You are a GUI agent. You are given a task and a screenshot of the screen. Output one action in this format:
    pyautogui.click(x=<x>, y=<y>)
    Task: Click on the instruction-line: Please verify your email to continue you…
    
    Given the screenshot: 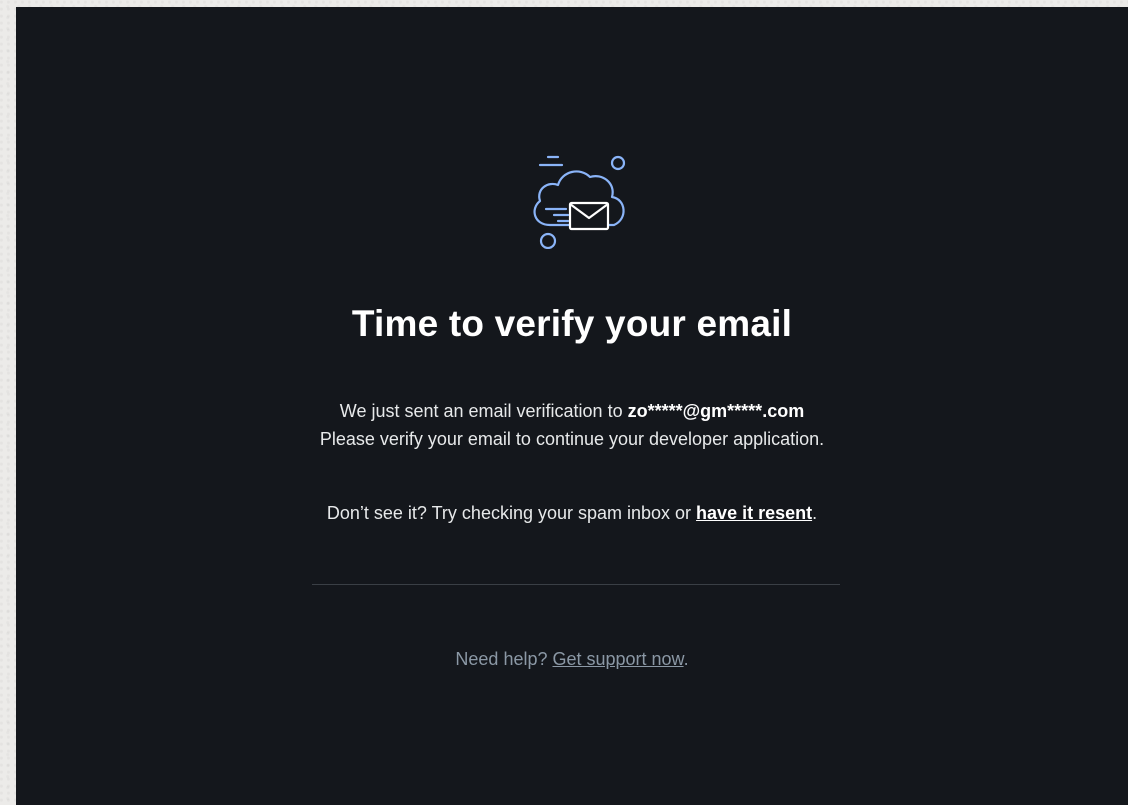 What is the action you would take?
    pyautogui.click(x=572, y=439)
    